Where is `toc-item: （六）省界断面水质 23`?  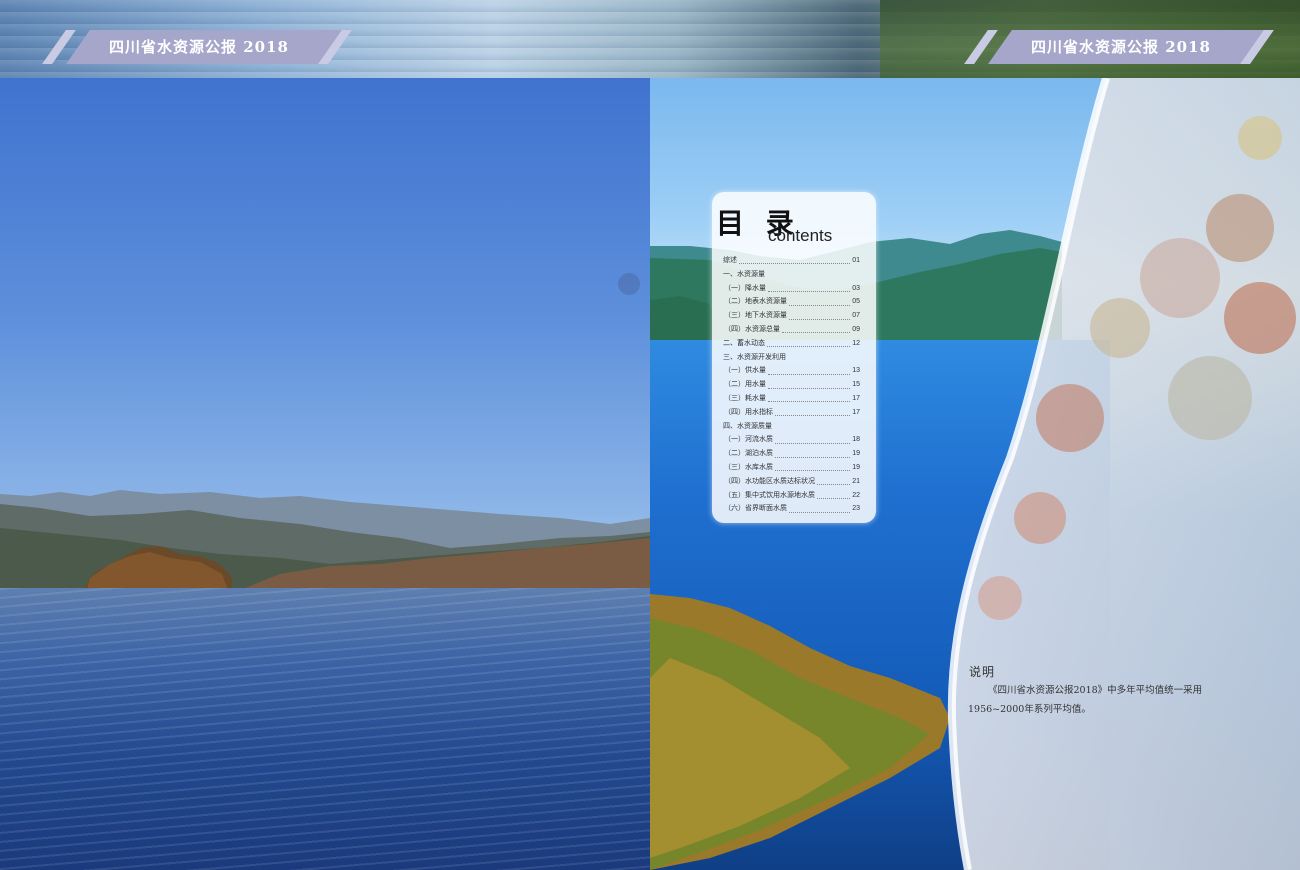
toc-item: （六）省界断面水质 23 is located at coordinates (791, 509).